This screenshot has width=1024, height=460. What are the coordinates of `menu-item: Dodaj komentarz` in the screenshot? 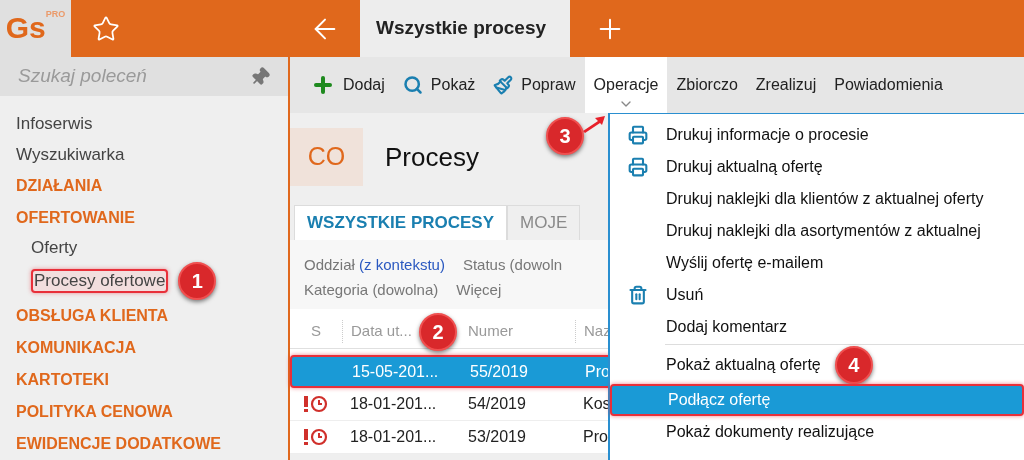 It's located at (702, 327).